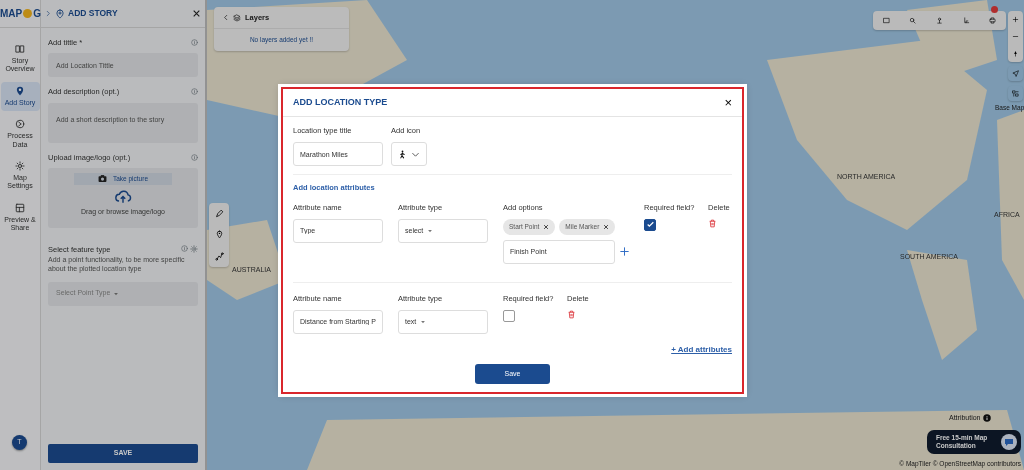 This screenshot has width=1024, height=470. Describe the element at coordinates (701, 349) in the screenshot. I see `add-attributes-link: + Add attributes` at that location.